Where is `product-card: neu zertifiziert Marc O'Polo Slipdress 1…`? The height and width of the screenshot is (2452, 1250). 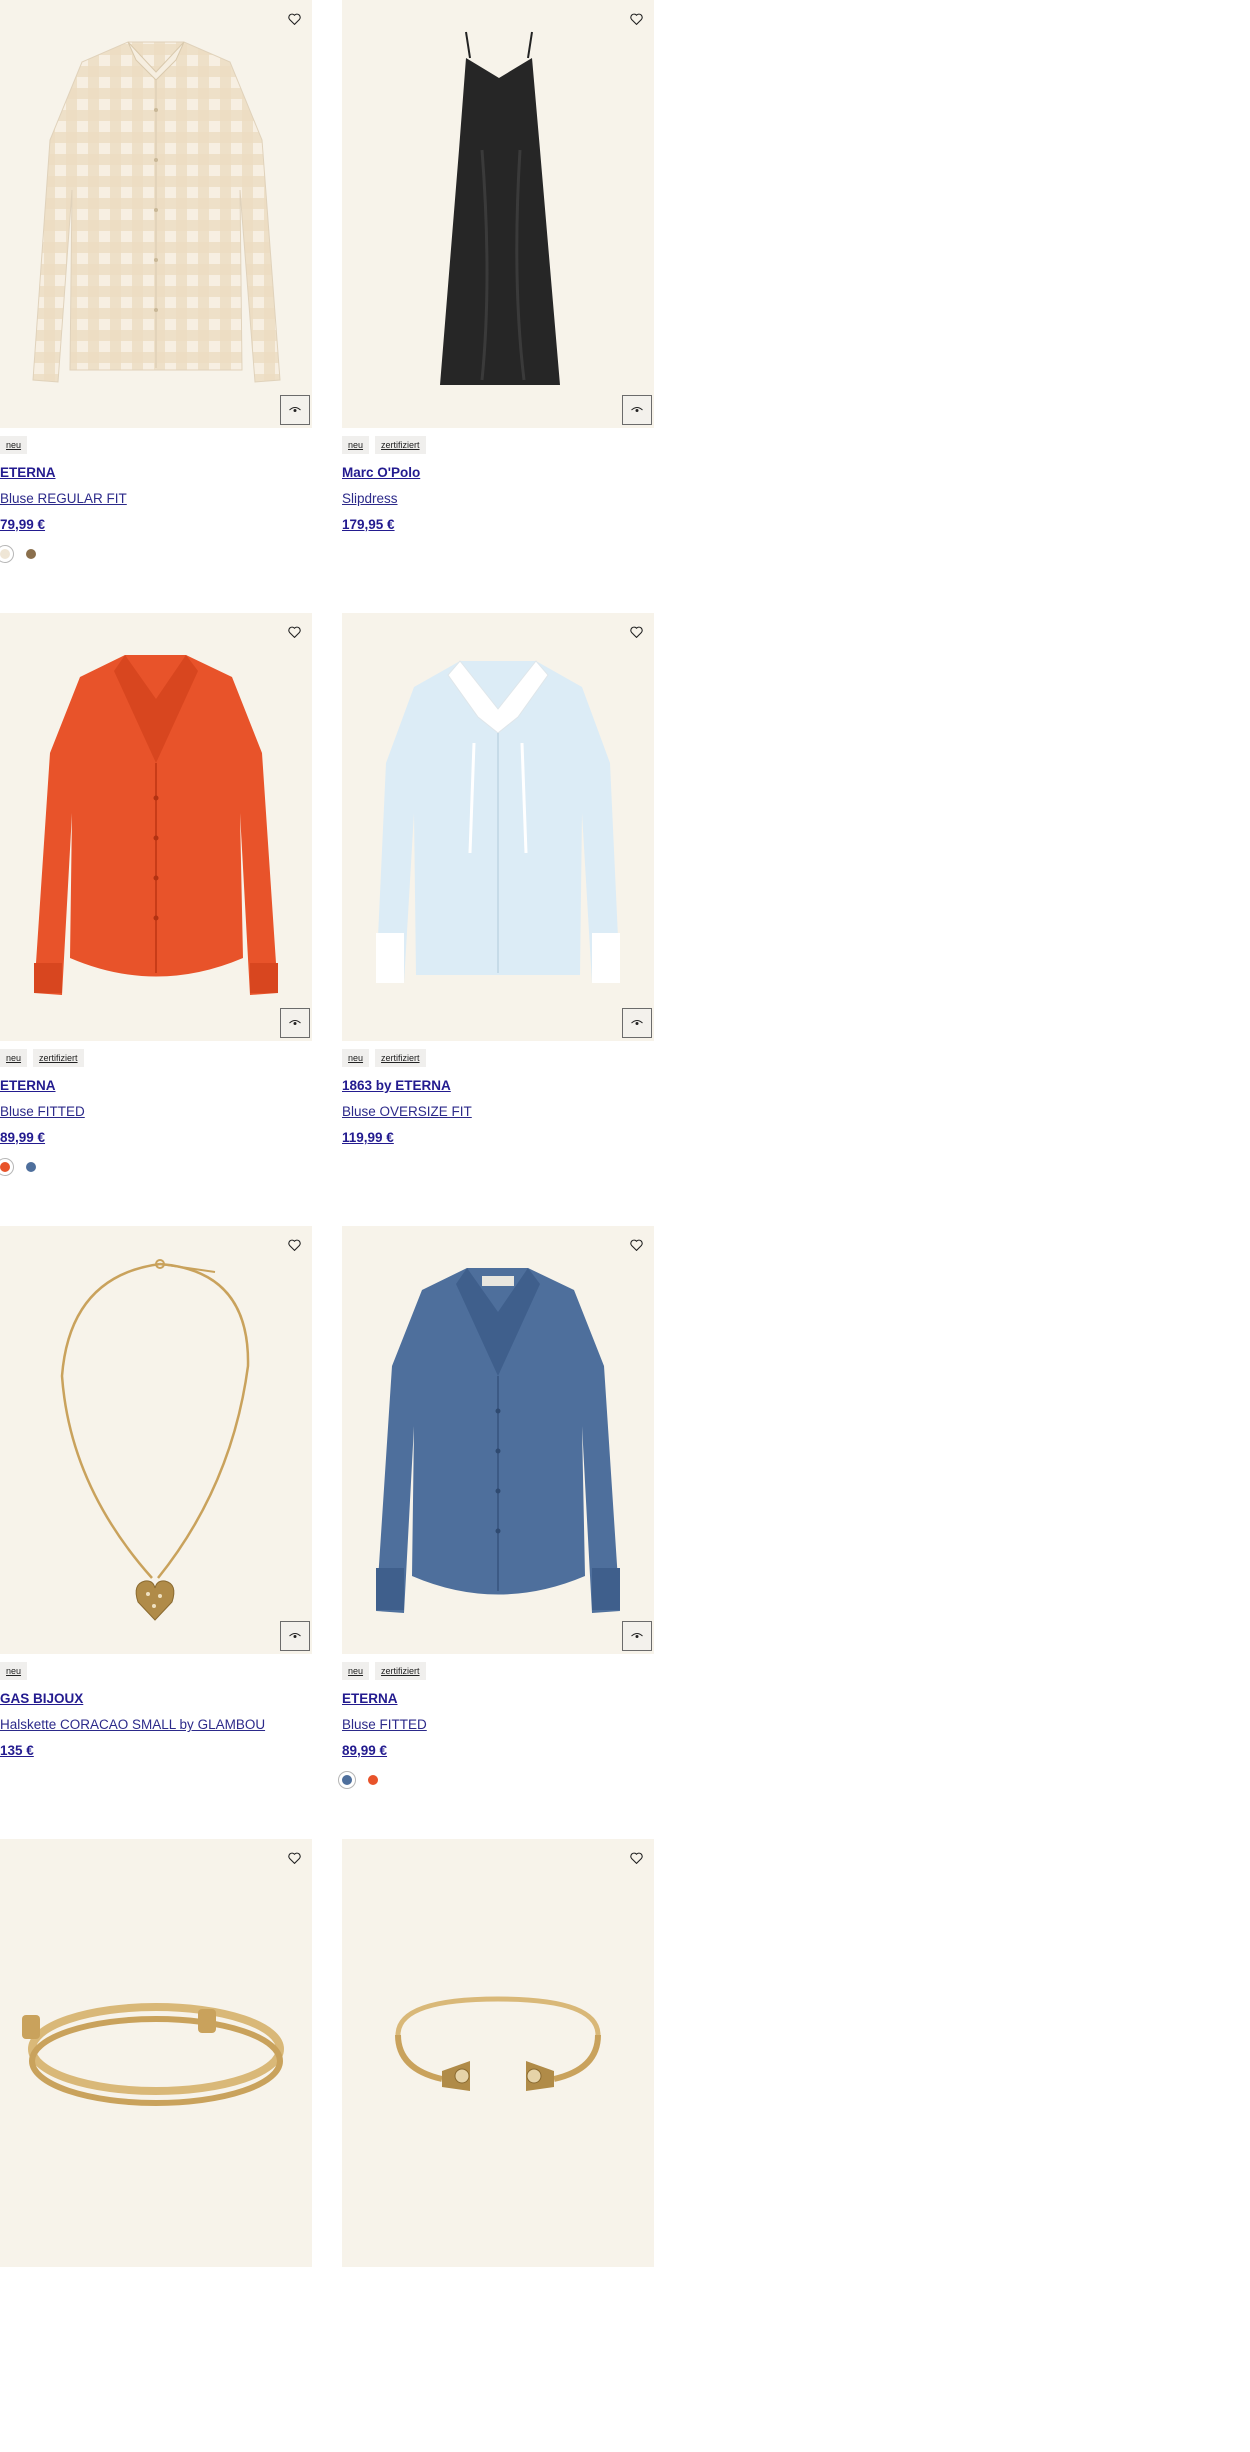
product-card: neu zertifiziert Marc O'Polo Slipdress 1… is located at coordinates (498, 306).